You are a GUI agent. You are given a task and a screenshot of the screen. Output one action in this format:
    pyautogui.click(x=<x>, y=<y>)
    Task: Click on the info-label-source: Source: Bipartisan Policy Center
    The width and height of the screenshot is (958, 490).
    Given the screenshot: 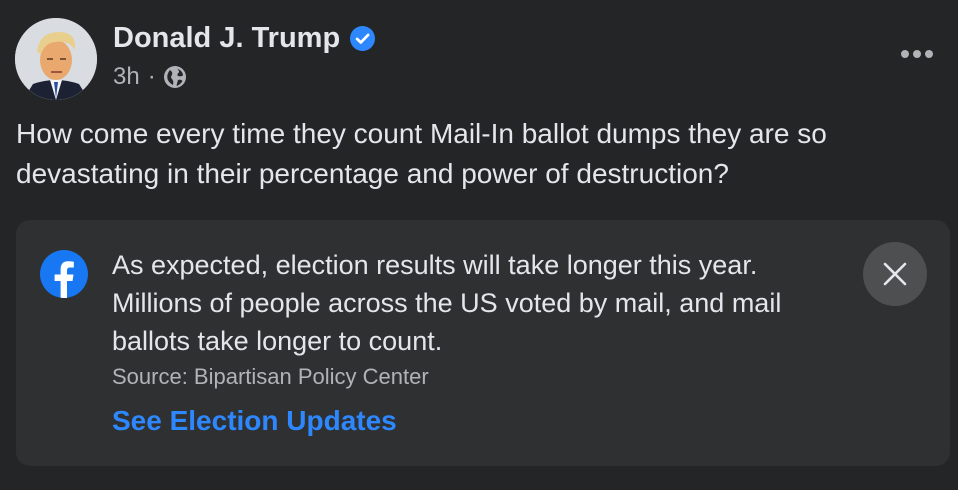 What is the action you would take?
    pyautogui.click(x=270, y=376)
    